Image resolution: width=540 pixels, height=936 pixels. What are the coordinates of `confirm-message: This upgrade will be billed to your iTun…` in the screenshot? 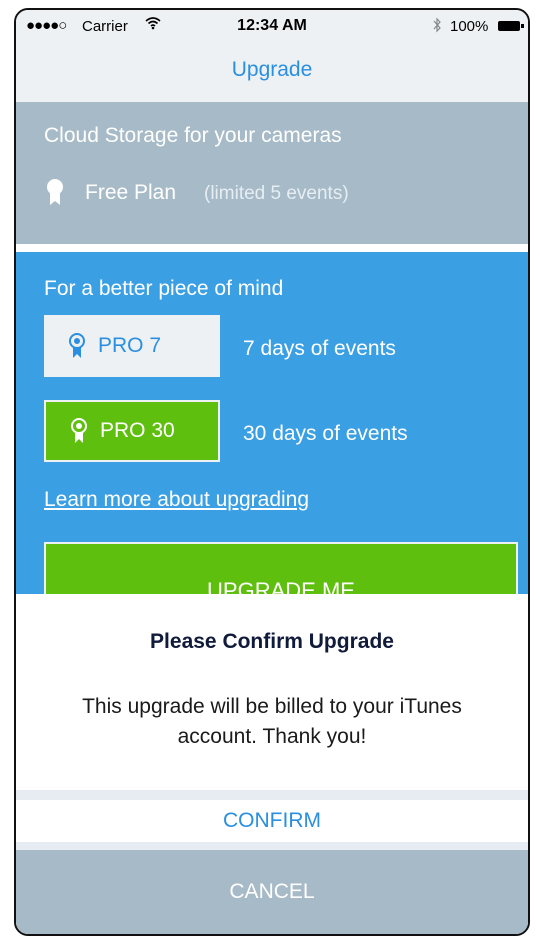 It's located at (272, 721).